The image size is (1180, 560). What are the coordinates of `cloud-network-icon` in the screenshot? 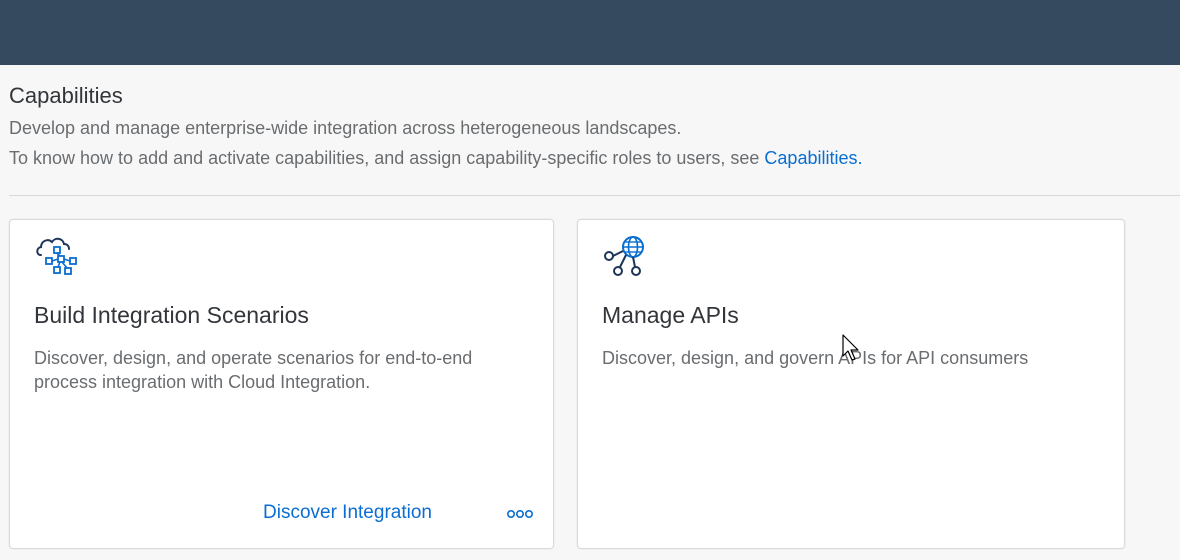 It's located at (57, 256).